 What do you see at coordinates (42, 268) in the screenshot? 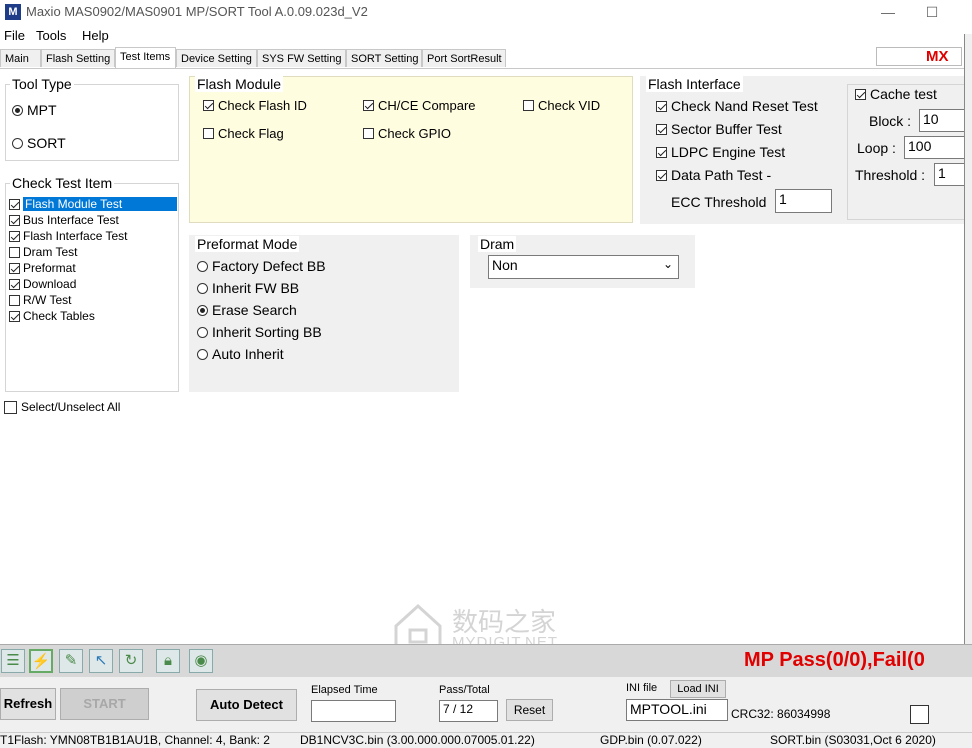
I see `list-item: Preformat` at bounding box center [42, 268].